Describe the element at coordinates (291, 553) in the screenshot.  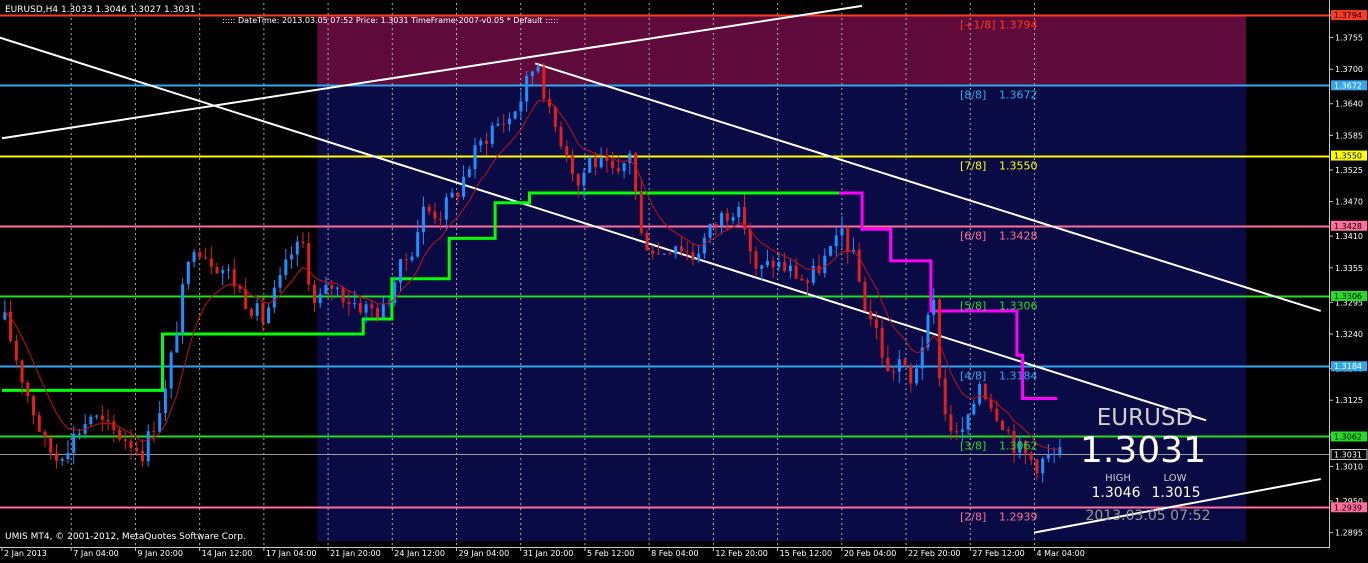
I see `time-tick-label: 17 Jan 04:00` at that location.